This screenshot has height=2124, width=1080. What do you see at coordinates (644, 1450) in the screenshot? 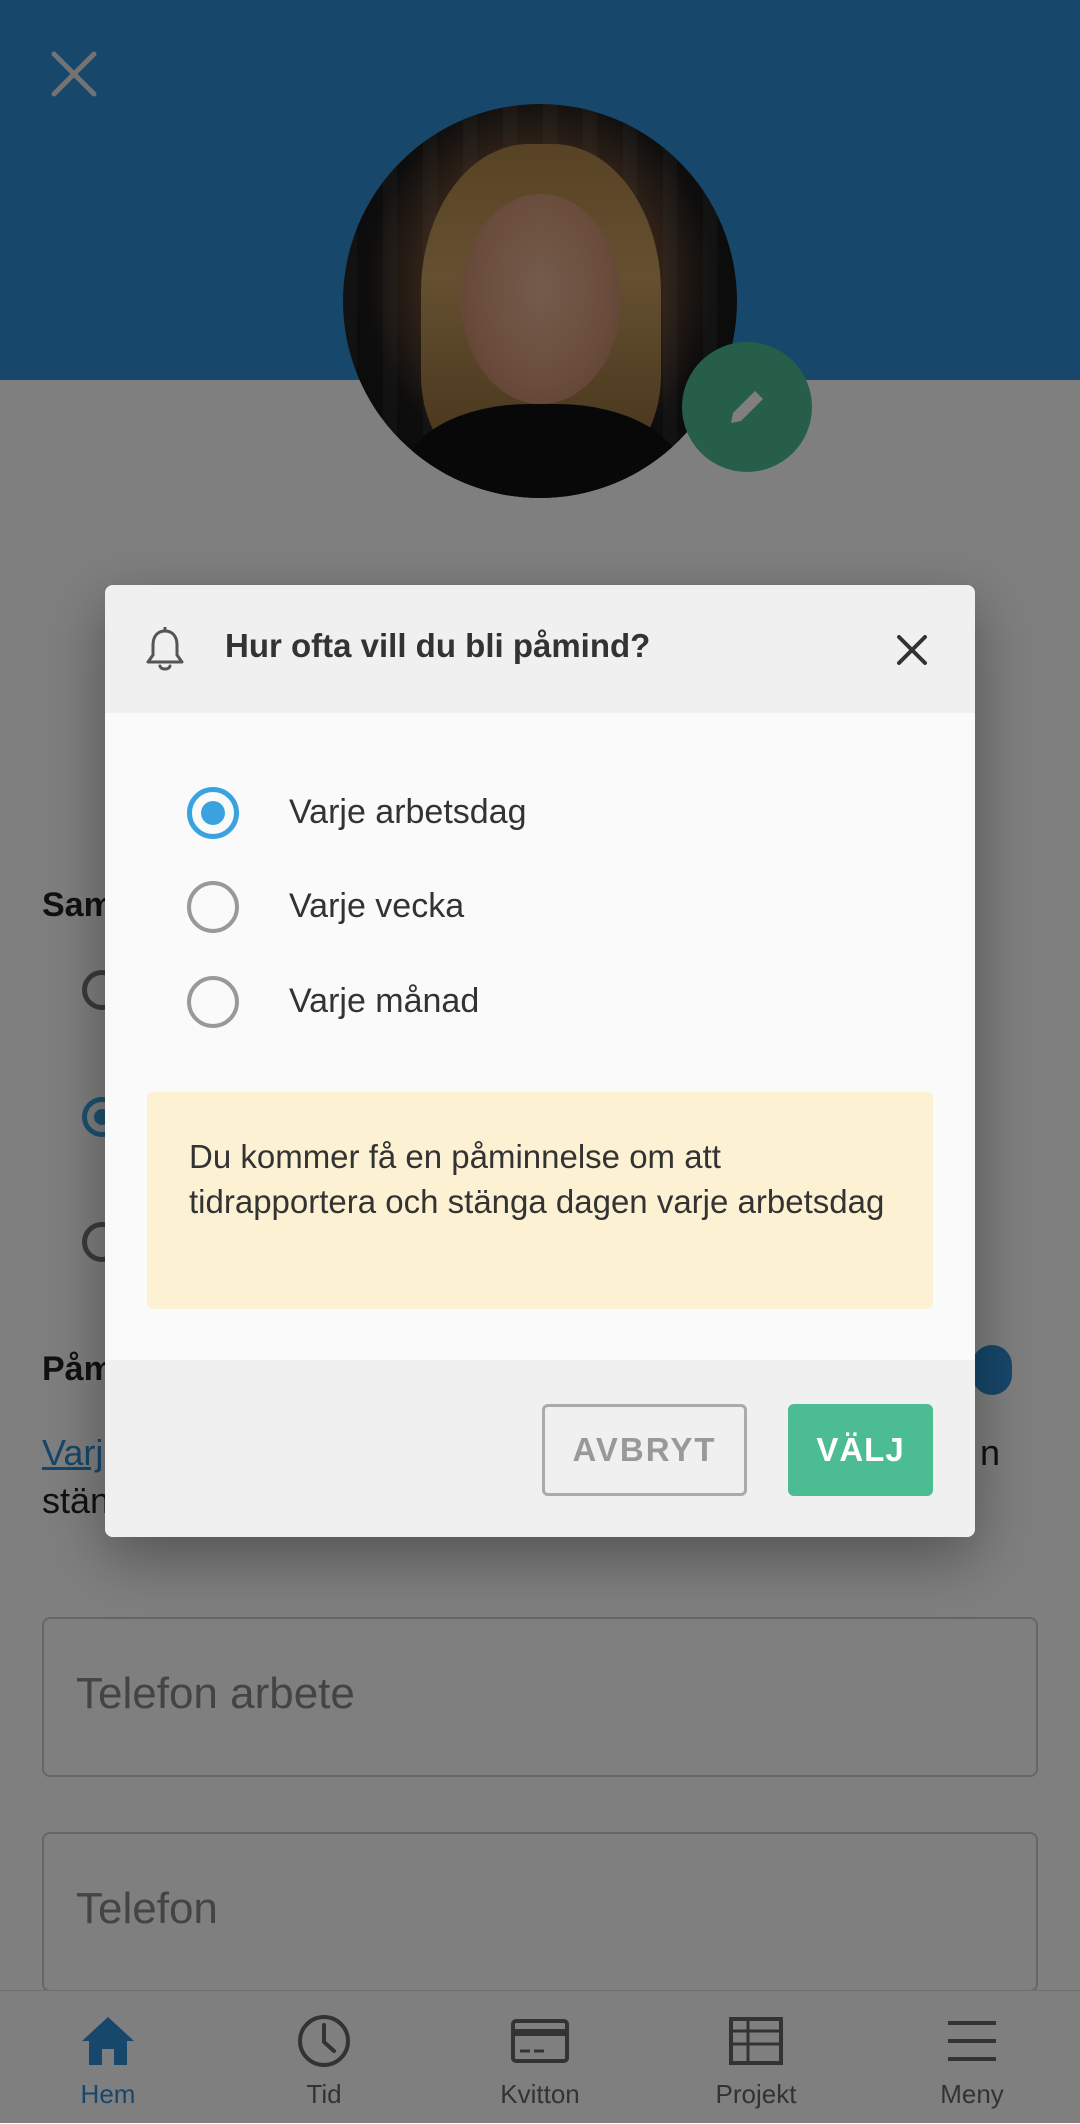
I see `cancel-button: AVBRYT` at bounding box center [644, 1450].